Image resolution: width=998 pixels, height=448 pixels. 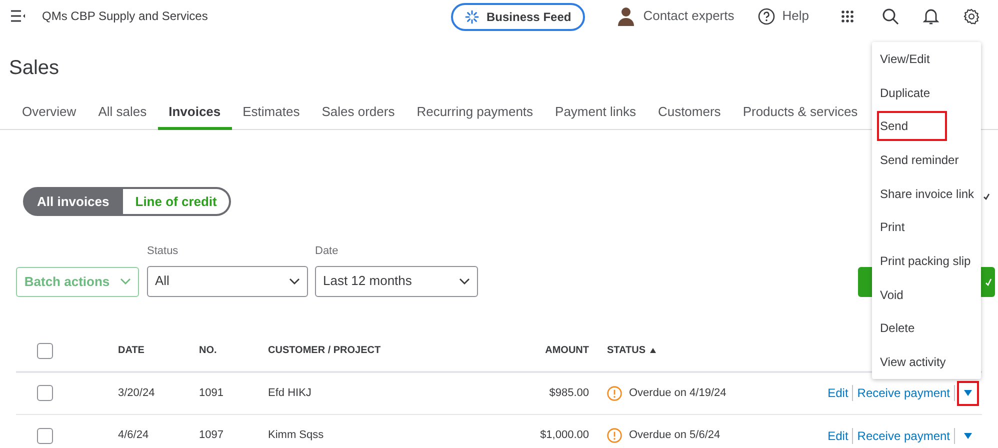 I want to click on filter-dropdown: All, so click(x=227, y=281).